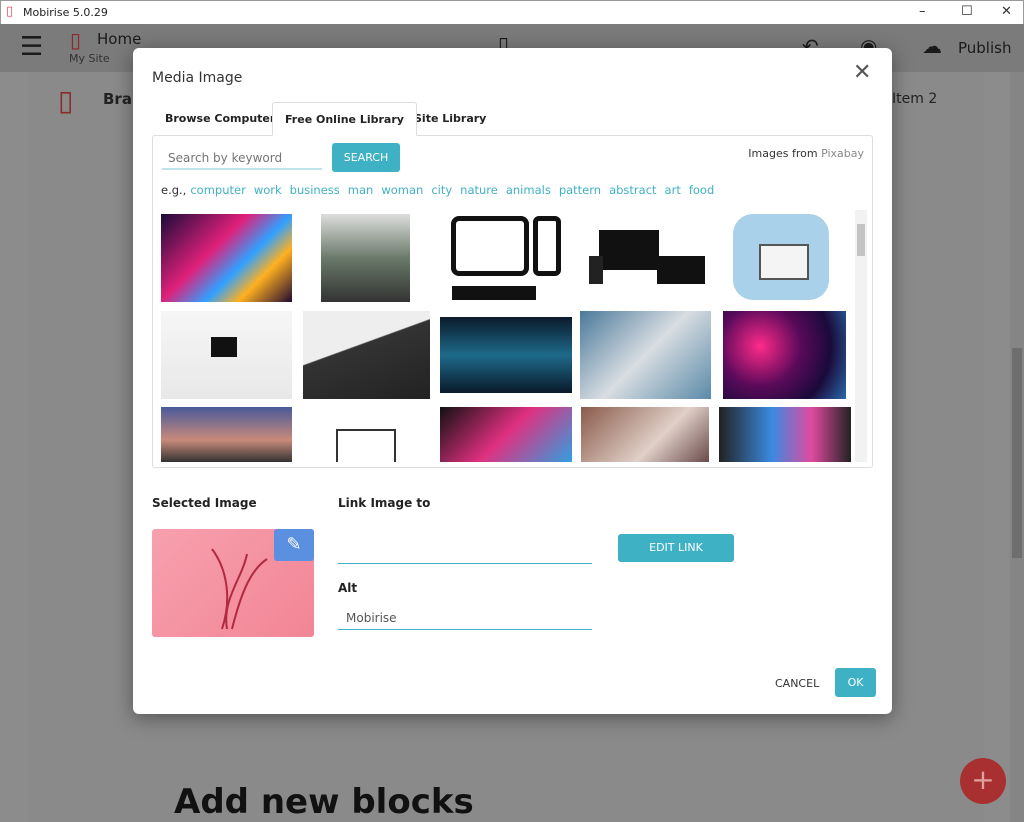  Describe the element at coordinates (701, 190) in the screenshot. I see `keyword-link-food: food` at that location.